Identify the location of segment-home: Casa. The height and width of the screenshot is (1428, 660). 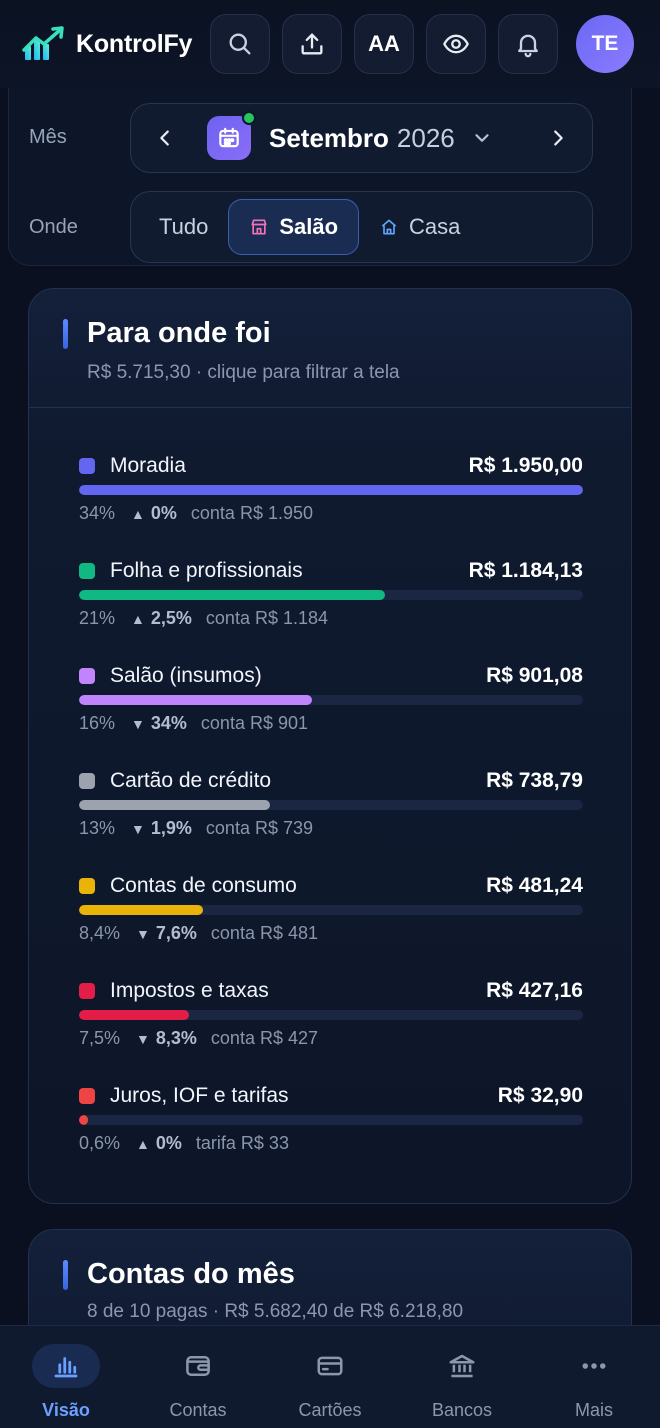
(419, 227).